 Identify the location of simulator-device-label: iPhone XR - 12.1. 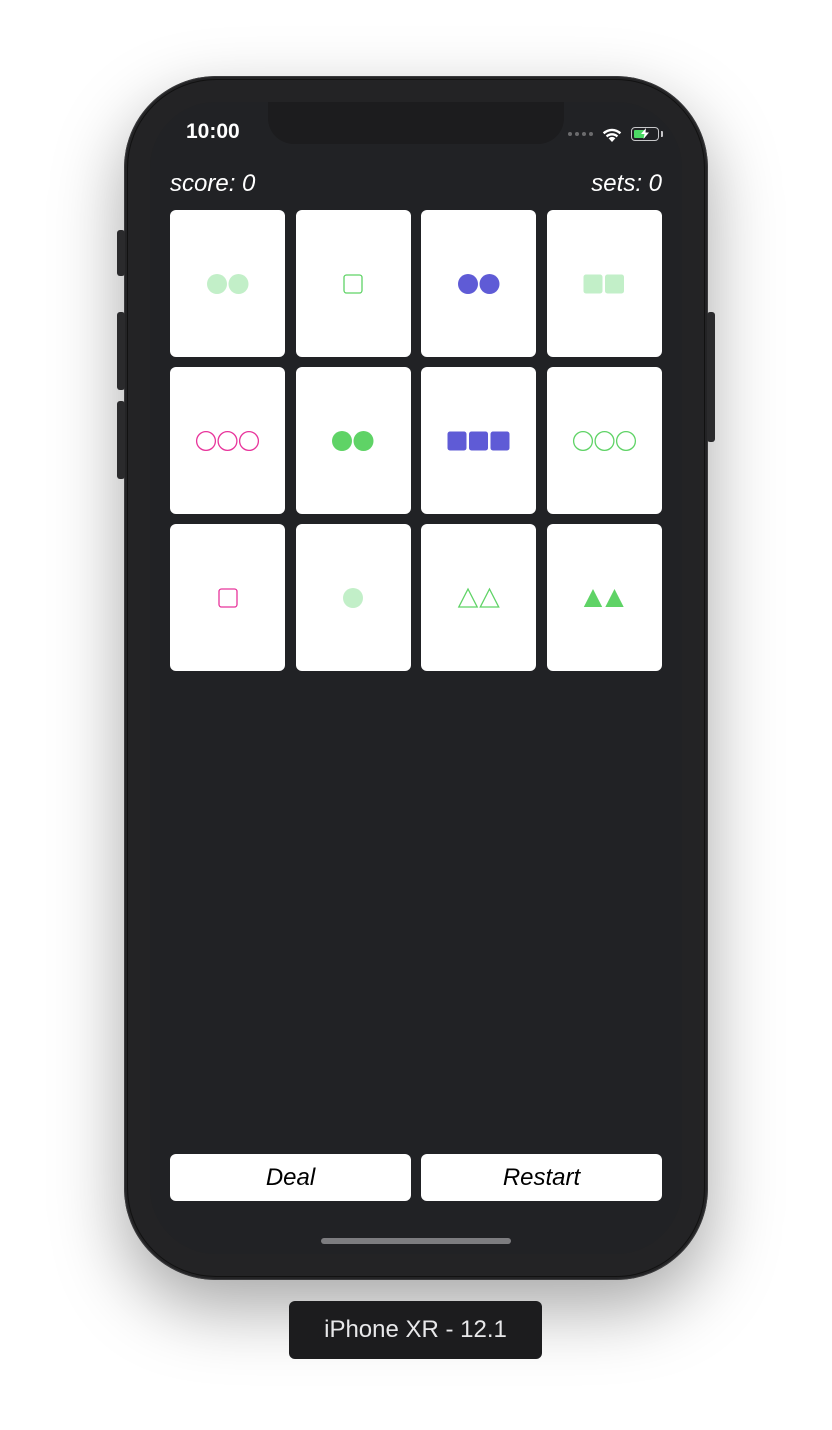
(415, 1330).